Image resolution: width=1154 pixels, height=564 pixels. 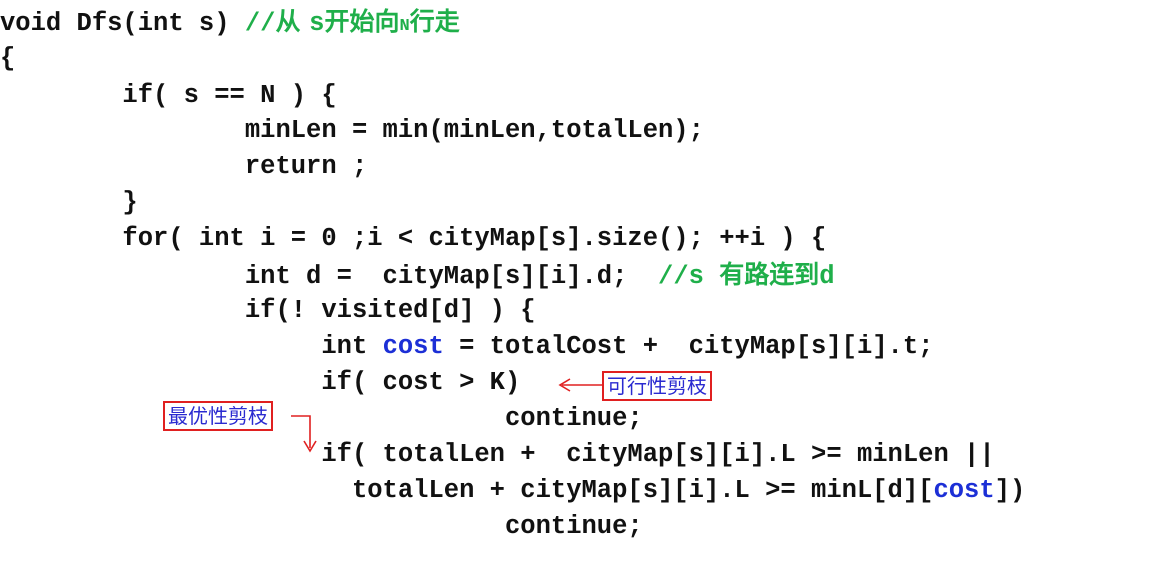 I want to click on optimality-arrow-icon, so click(x=304, y=434).